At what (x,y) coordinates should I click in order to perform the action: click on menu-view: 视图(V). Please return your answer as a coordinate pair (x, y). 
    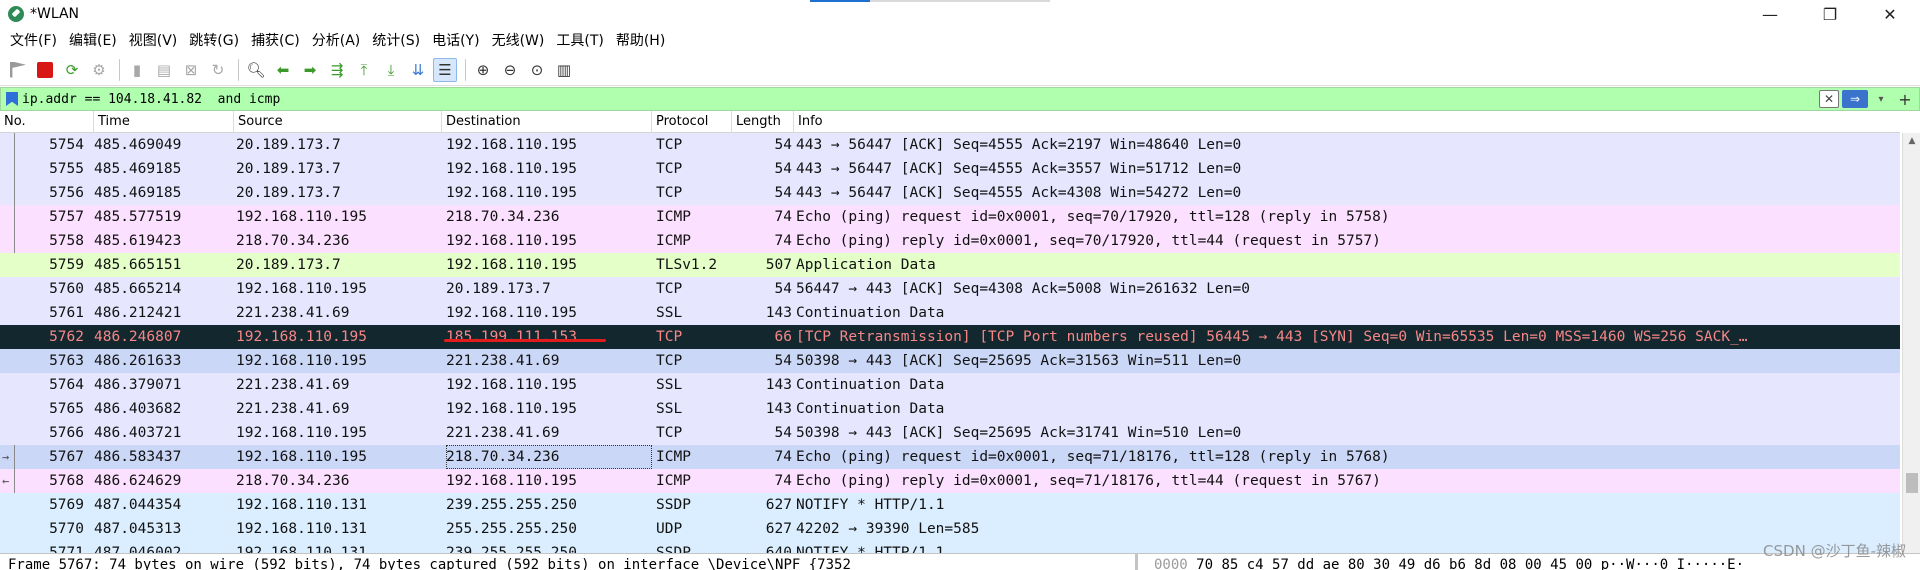
    Looking at the image, I should click on (153, 41).